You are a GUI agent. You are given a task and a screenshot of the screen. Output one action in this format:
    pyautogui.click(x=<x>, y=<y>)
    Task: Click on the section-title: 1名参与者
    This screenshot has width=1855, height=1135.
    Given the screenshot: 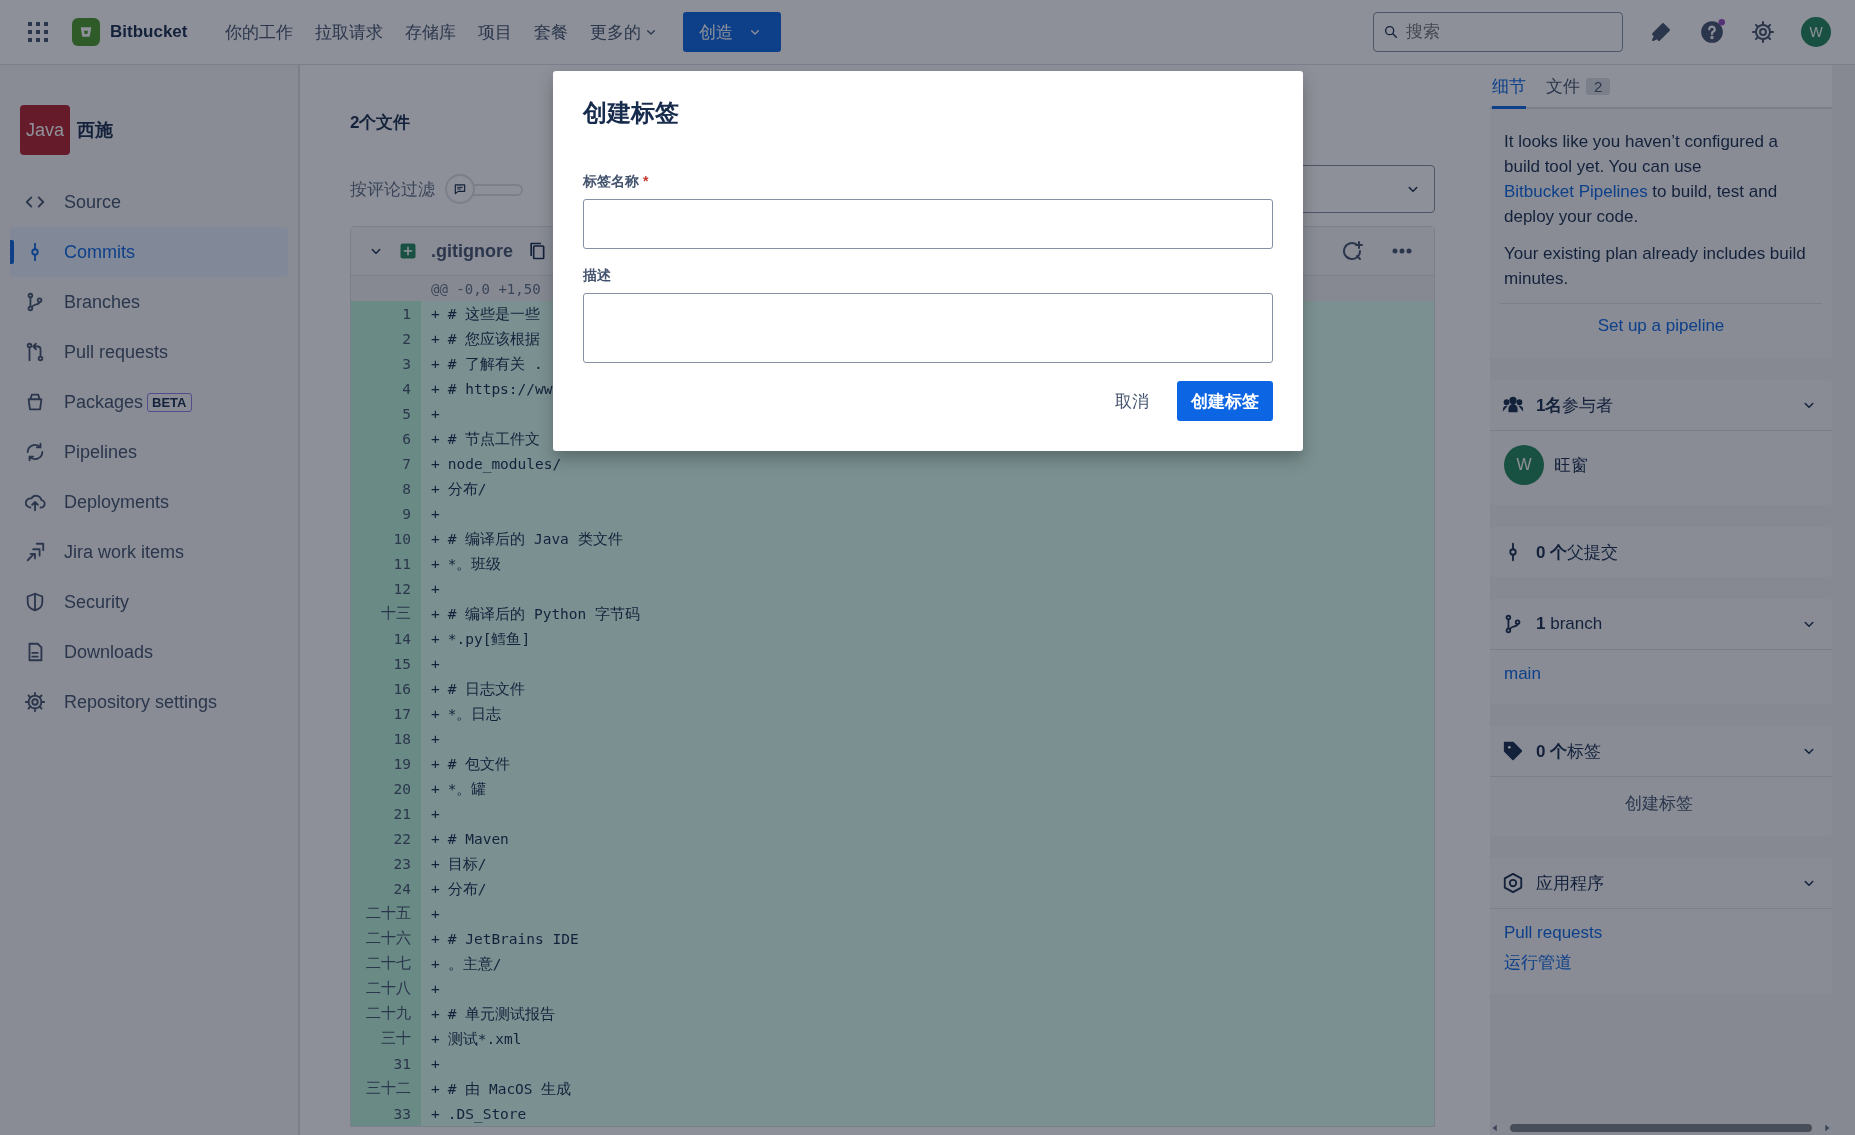 What is the action you would take?
    pyautogui.click(x=1575, y=405)
    